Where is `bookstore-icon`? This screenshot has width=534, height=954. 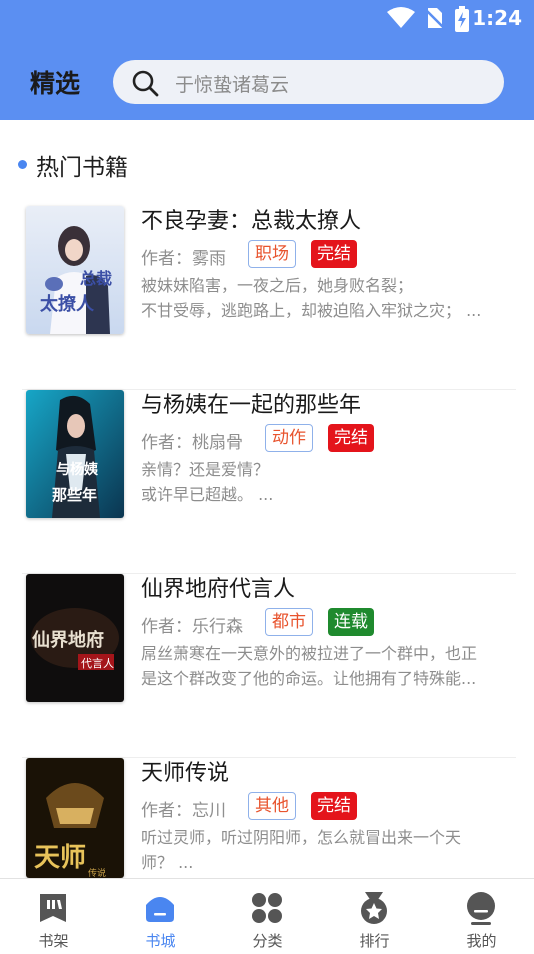 bookstore-icon is located at coordinates (160, 909).